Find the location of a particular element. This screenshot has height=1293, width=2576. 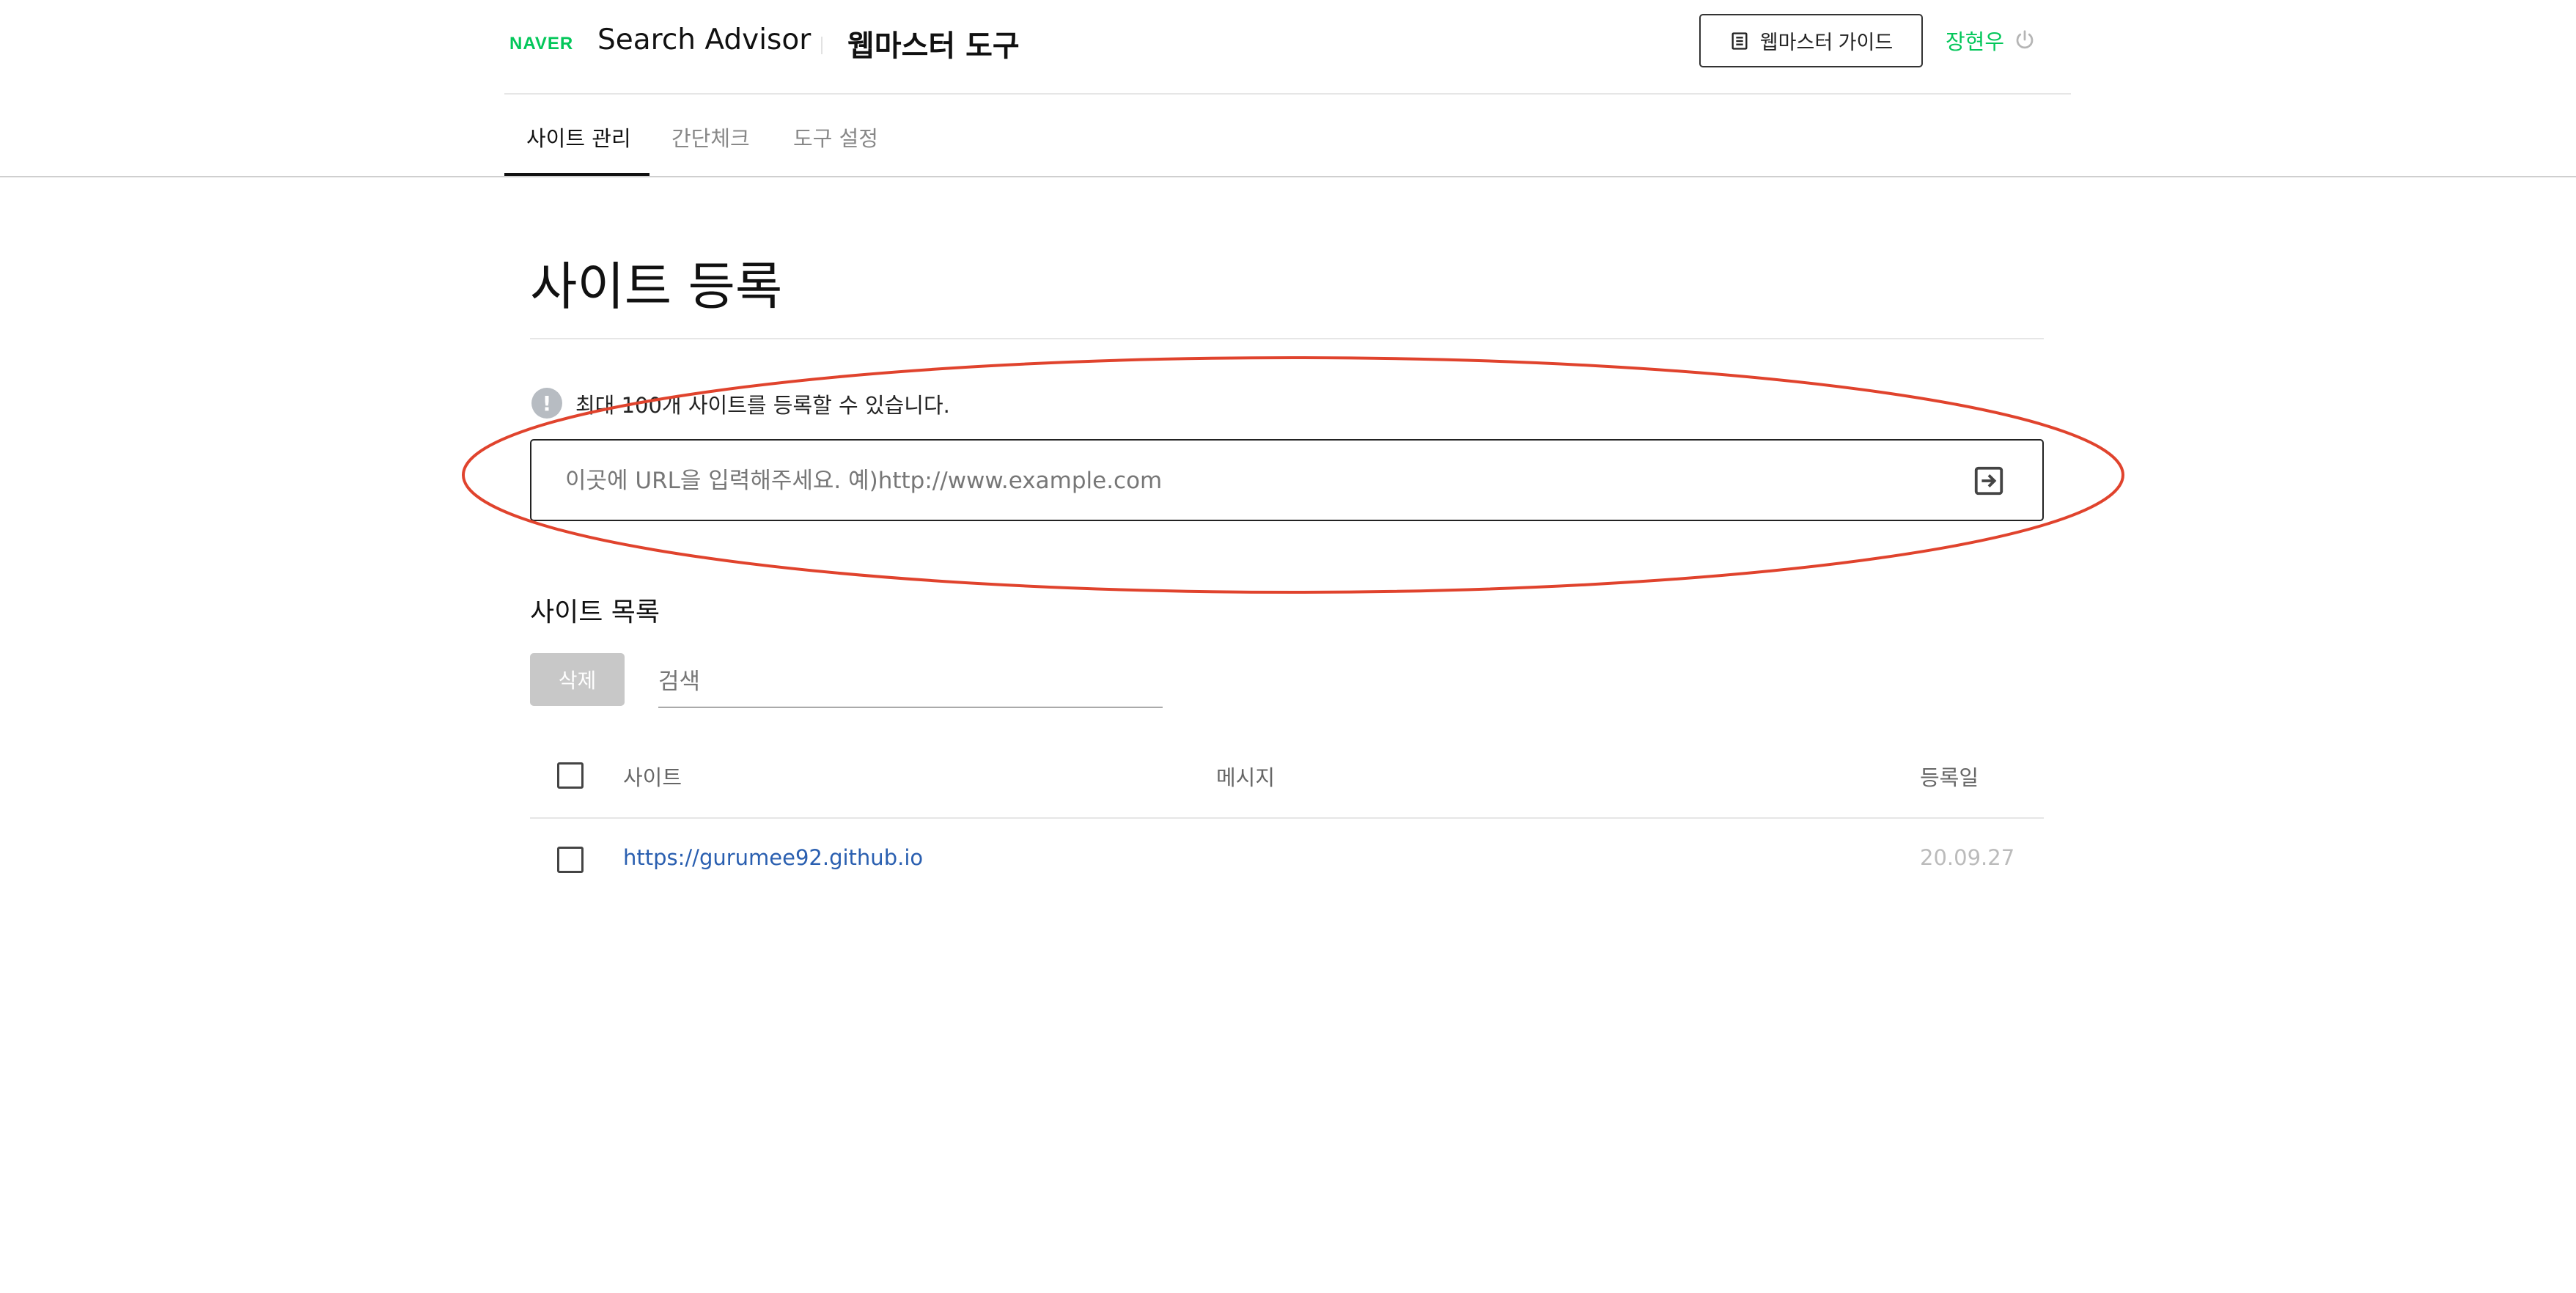

title-divider is located at coordinates (1287, 338).